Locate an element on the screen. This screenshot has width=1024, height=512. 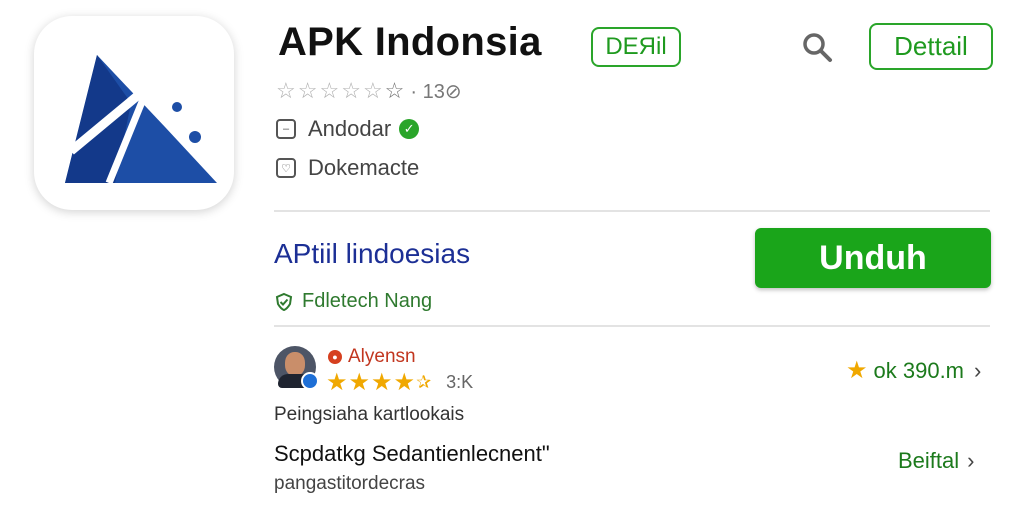
rating-row: ☆ ☆ ☆ ☆ ☆ ☆ · 13⊘ is located at coordinates (369, 91).